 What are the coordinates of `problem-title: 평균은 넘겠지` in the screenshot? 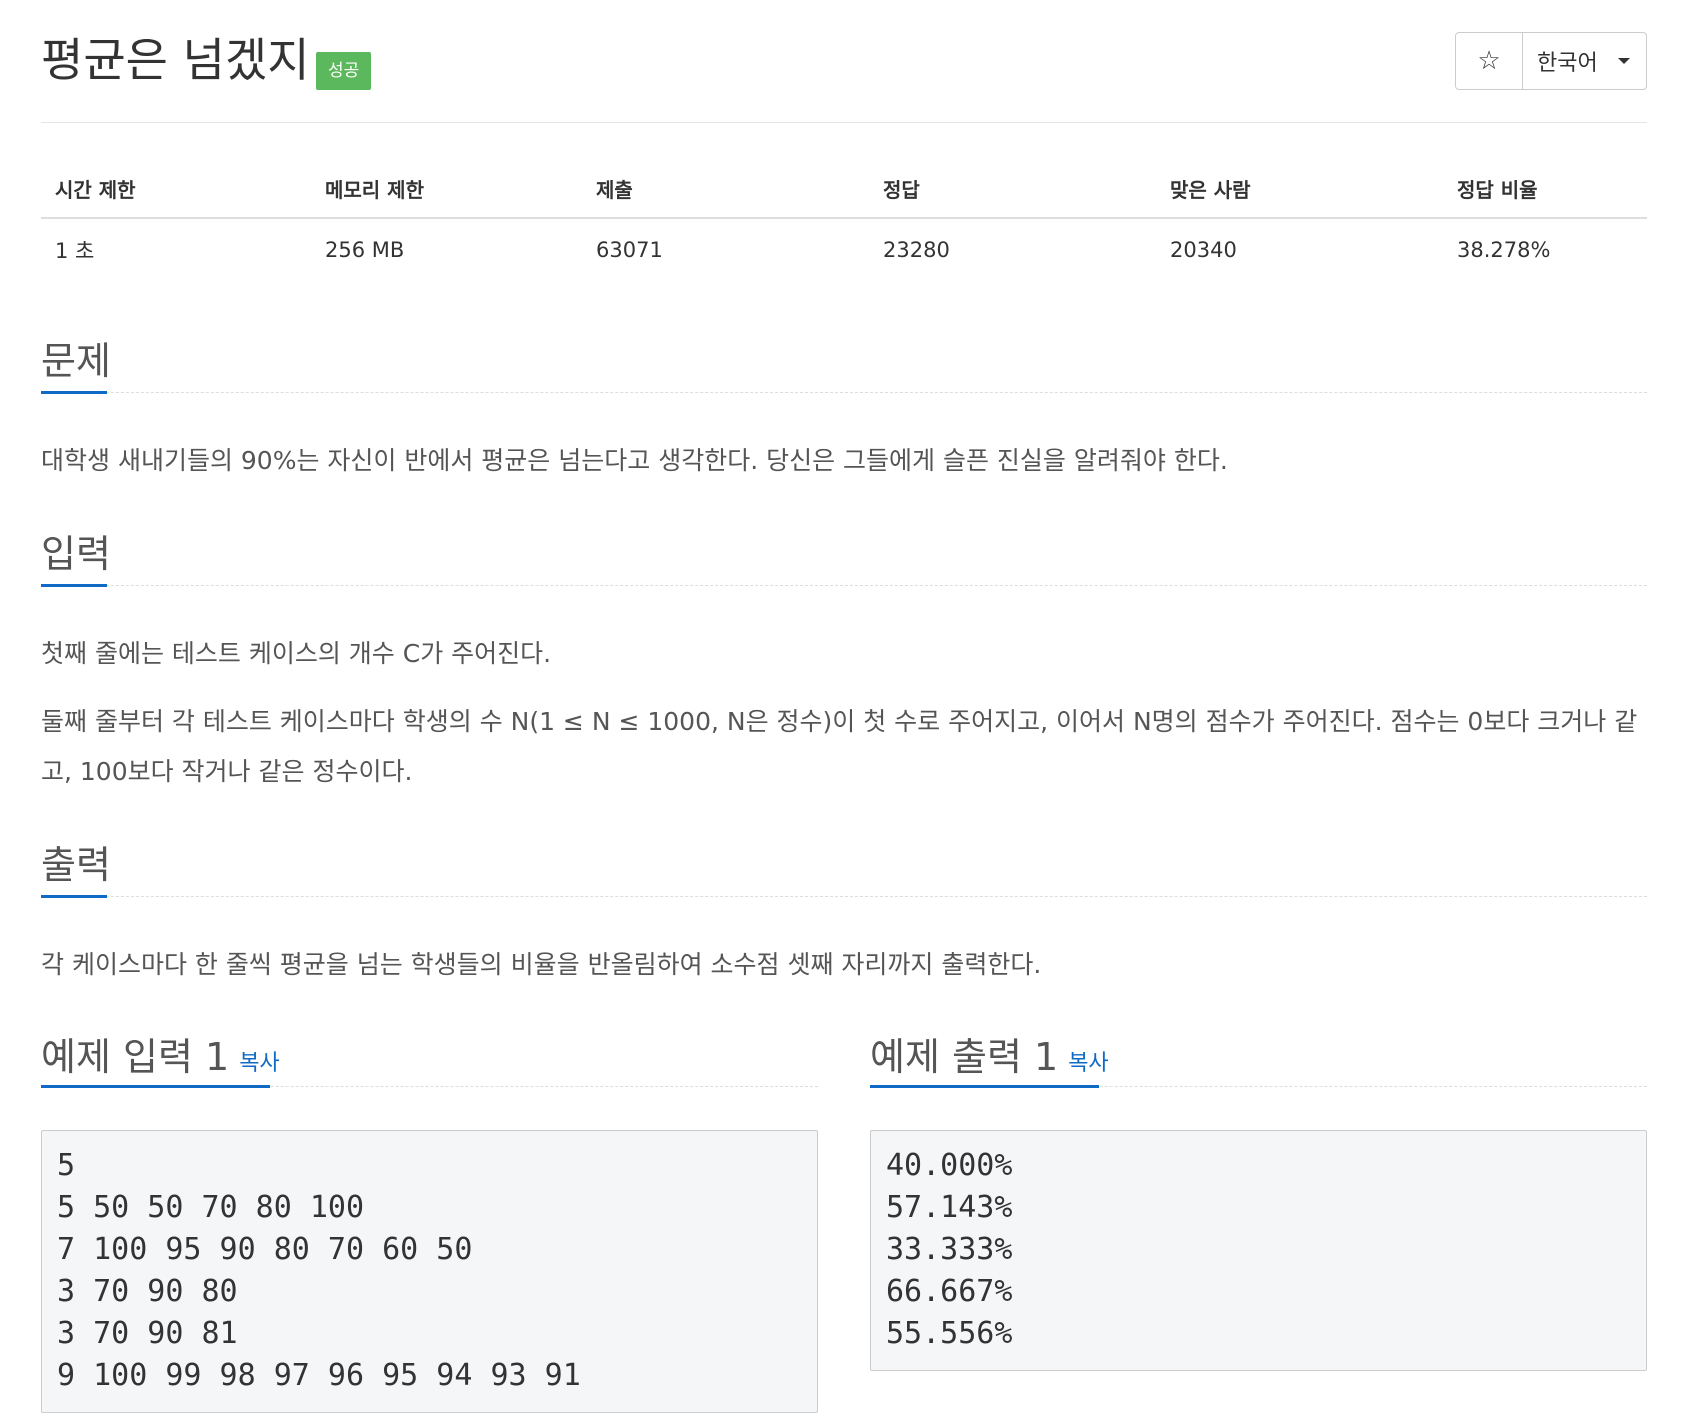 It's located at (175, 60).